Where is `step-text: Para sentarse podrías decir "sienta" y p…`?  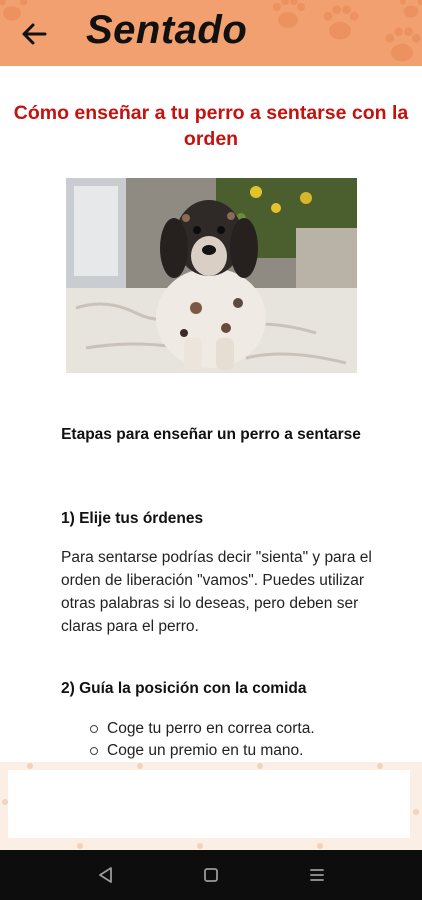
step-text: Para sentarse podrías decir "sienta" y p… is located at coordinates (216, 592).